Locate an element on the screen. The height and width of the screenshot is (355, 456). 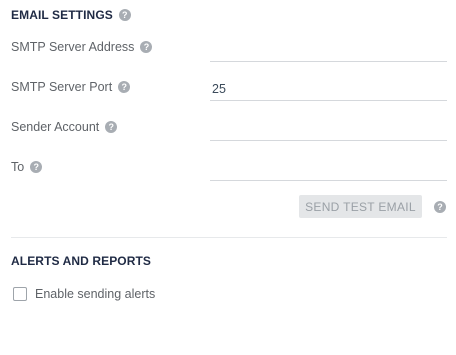
sender-account-input is located at coordinates (328, 129).